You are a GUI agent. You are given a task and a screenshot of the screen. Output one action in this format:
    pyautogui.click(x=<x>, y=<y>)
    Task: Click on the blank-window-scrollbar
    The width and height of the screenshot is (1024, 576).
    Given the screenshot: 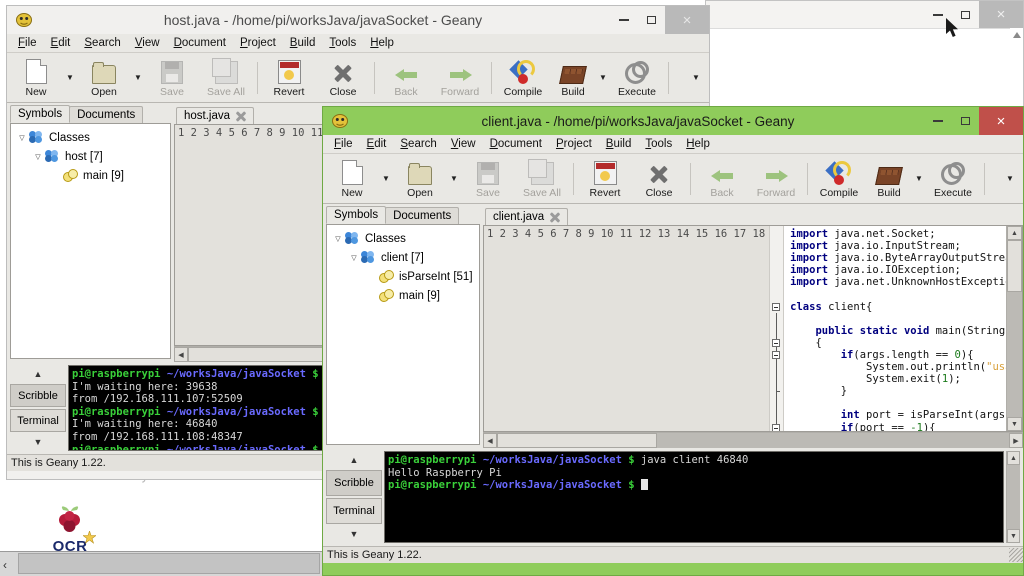 What is the action you would take?
    pyautogui.click(x=1016, y=69)
    